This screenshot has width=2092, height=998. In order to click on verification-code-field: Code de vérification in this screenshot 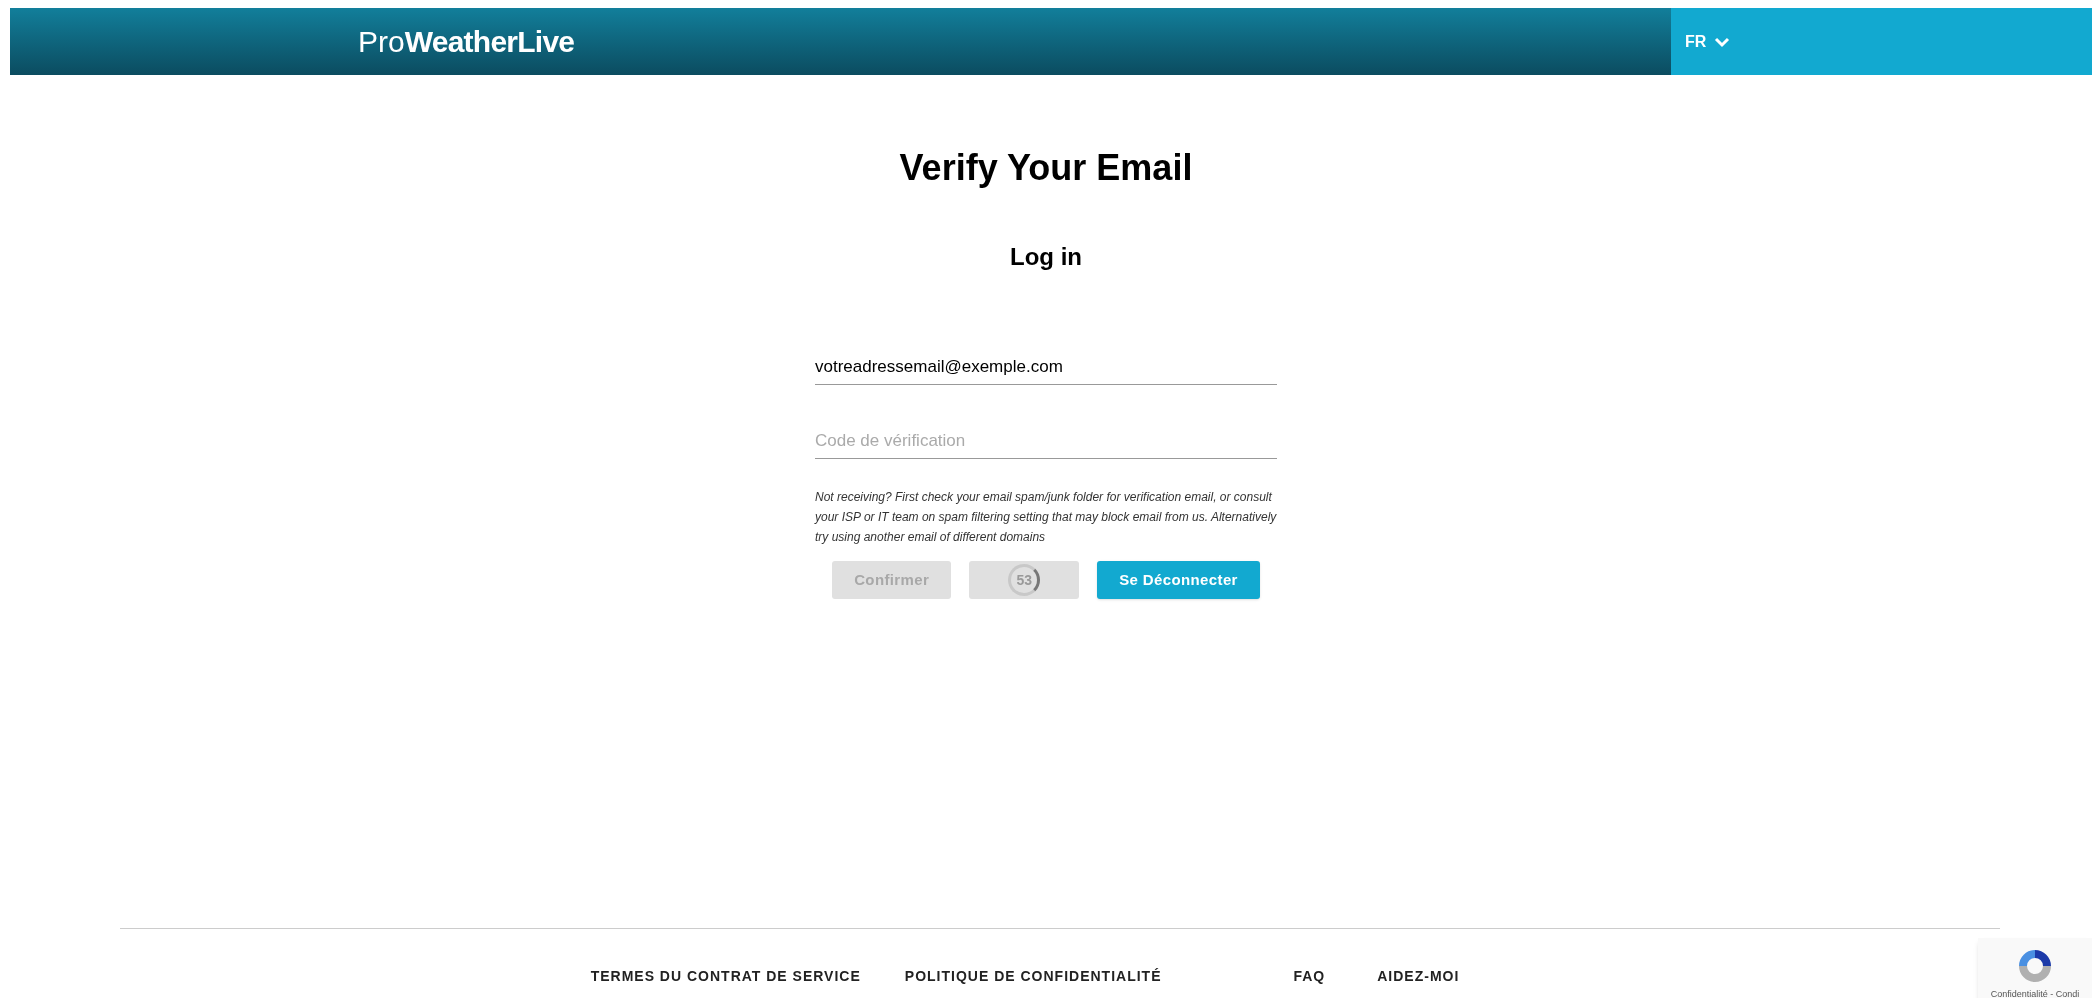, I will do `click(1046, 441)`.